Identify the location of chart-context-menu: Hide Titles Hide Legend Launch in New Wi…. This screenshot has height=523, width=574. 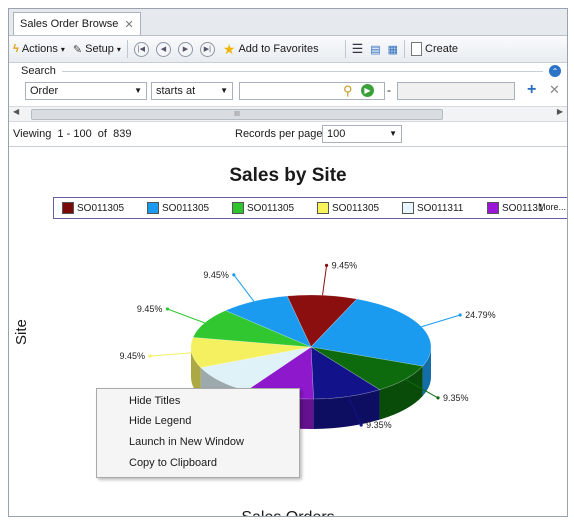
(198, 433).